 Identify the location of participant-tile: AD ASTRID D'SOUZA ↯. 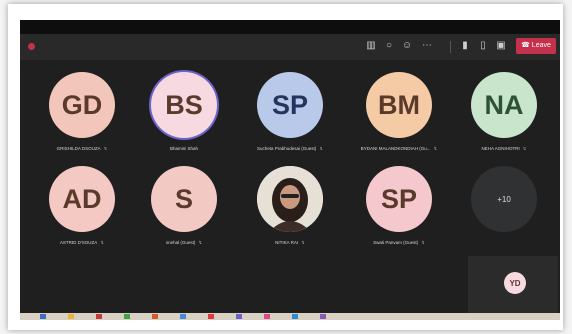
(82, 206).